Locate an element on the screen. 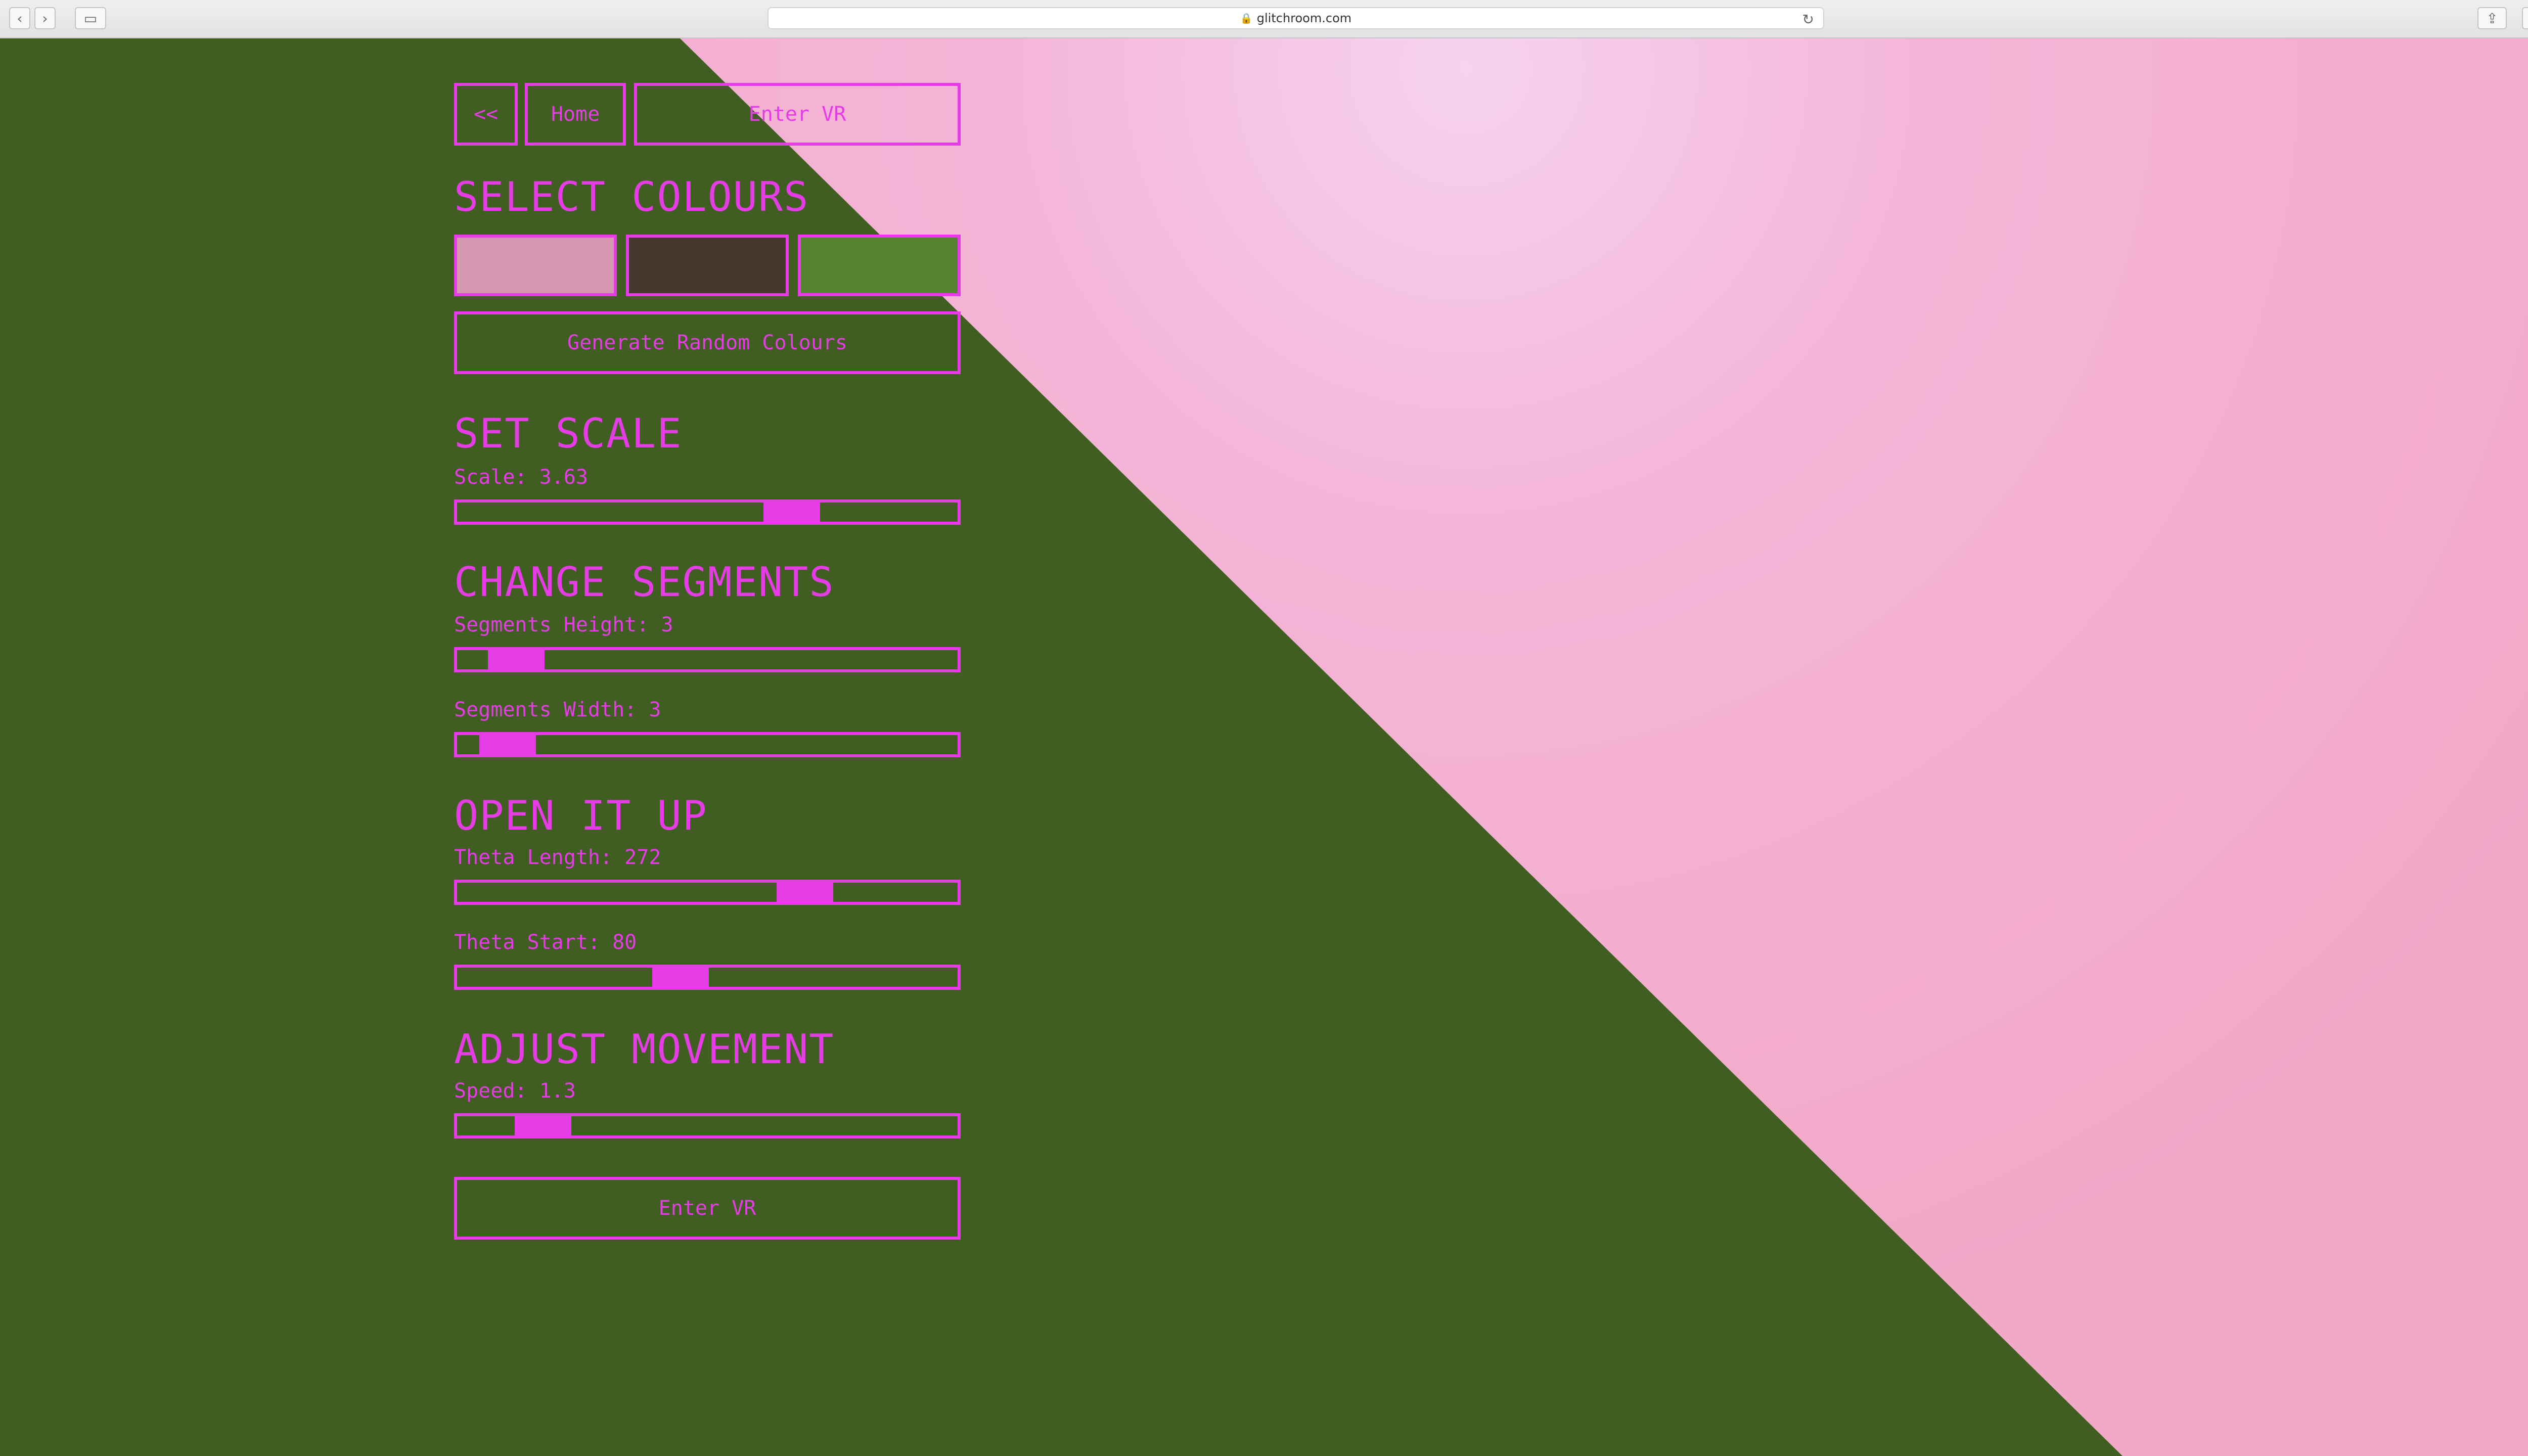  tabs-icon: ⧉ is located at coordinates (2525, 18).